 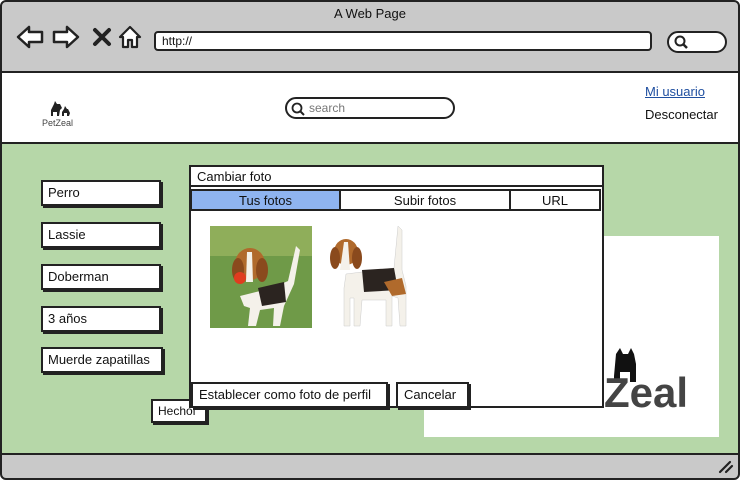 I want to click on resize-grip-icon, so click(x=725, y=466).